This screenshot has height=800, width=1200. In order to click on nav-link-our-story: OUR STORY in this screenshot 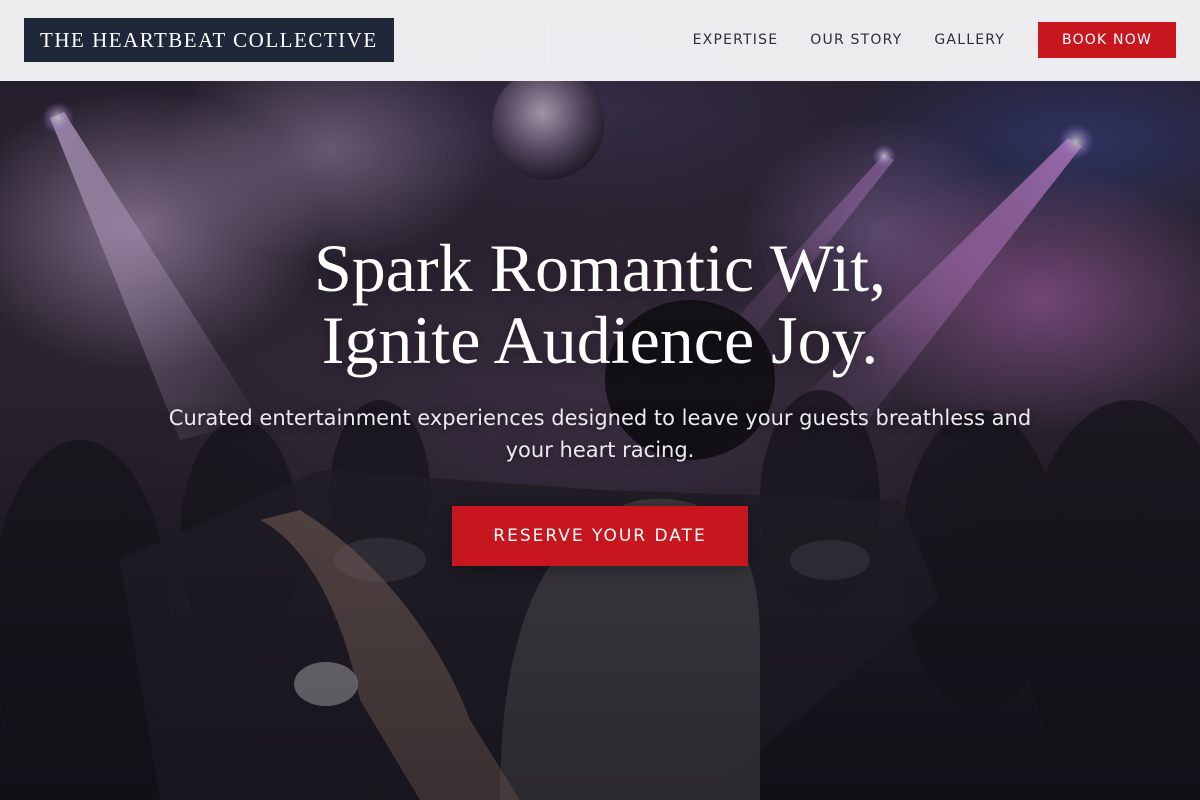, I will do `click(856, 40)`.